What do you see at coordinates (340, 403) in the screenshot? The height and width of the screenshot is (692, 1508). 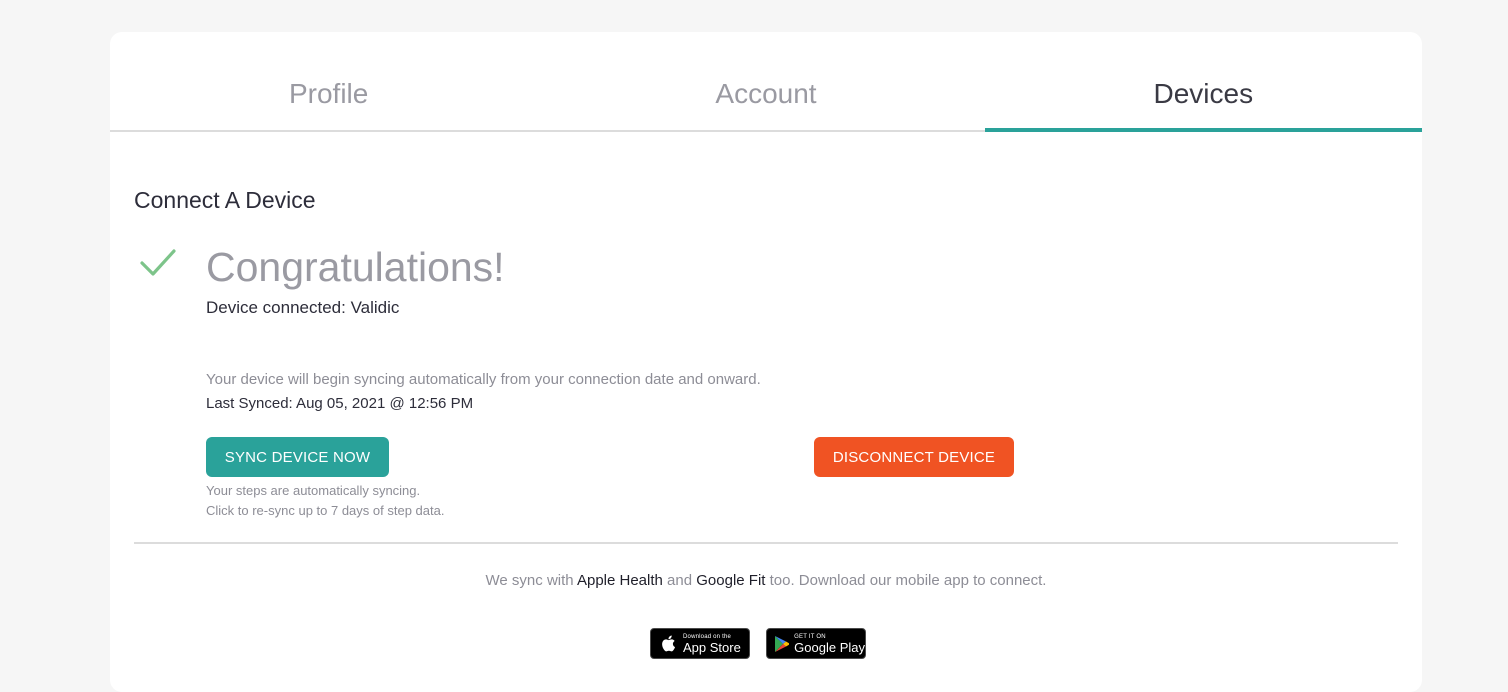 I see `last-synced-text: Last Synced: Aug 05, 2021 @ 12:56 PM` at bounding box center [340, 403].